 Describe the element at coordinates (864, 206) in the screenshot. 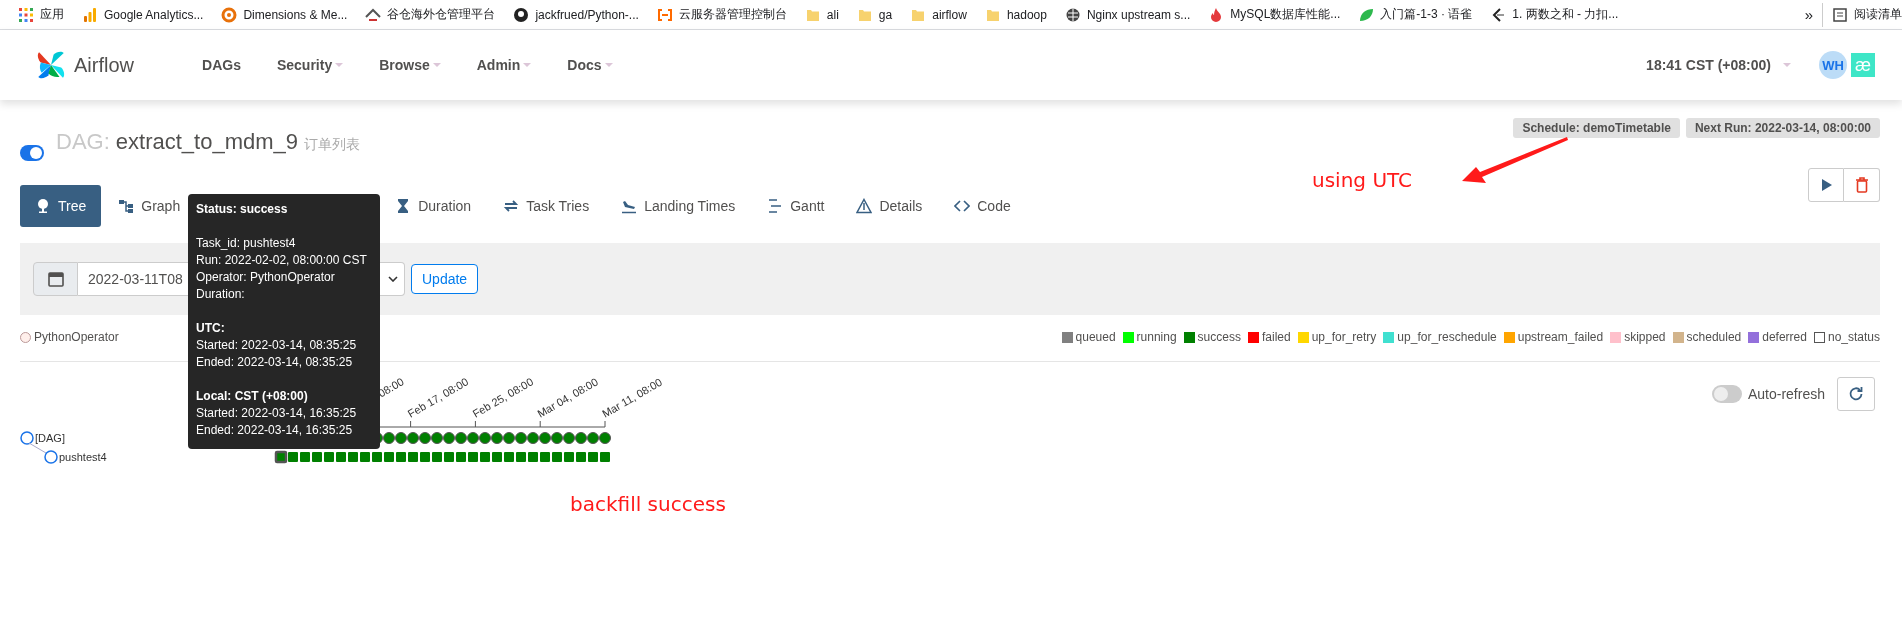

I see `triangle-icon` at that location.